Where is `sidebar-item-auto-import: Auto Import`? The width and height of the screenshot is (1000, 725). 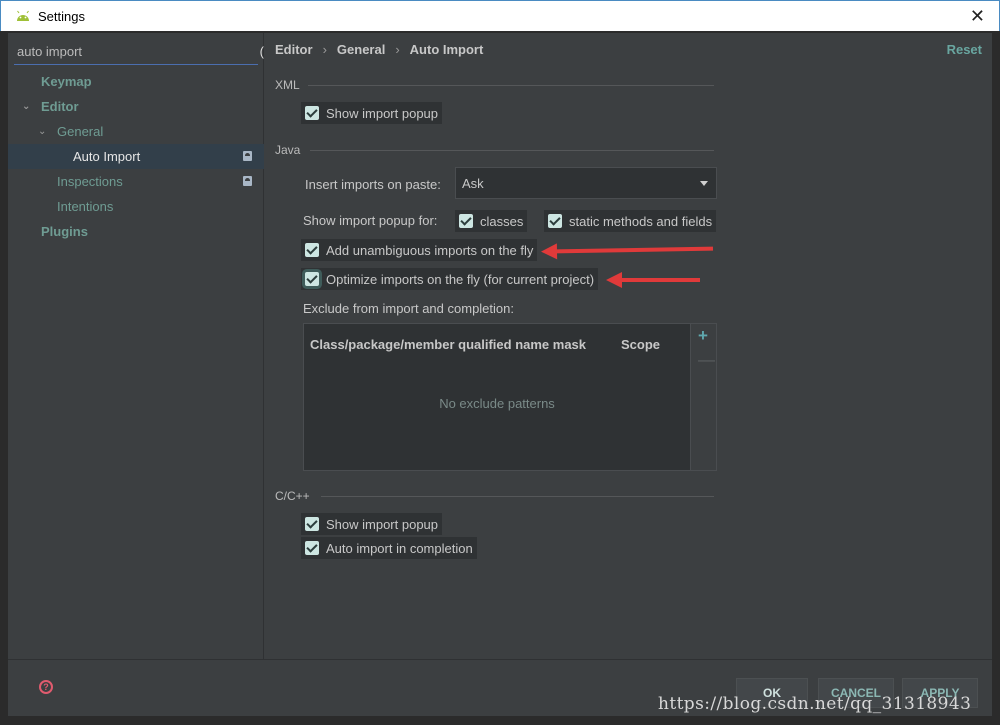 sidebar-item-auto-import: Auto Import is located at coordinates (136, 156).